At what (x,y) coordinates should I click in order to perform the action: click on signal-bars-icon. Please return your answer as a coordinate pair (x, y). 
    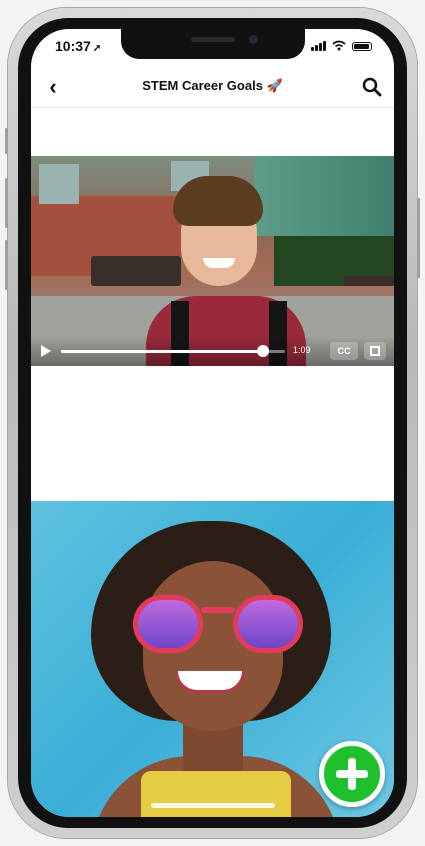
    Looking at the image, I should click on (318, 45).